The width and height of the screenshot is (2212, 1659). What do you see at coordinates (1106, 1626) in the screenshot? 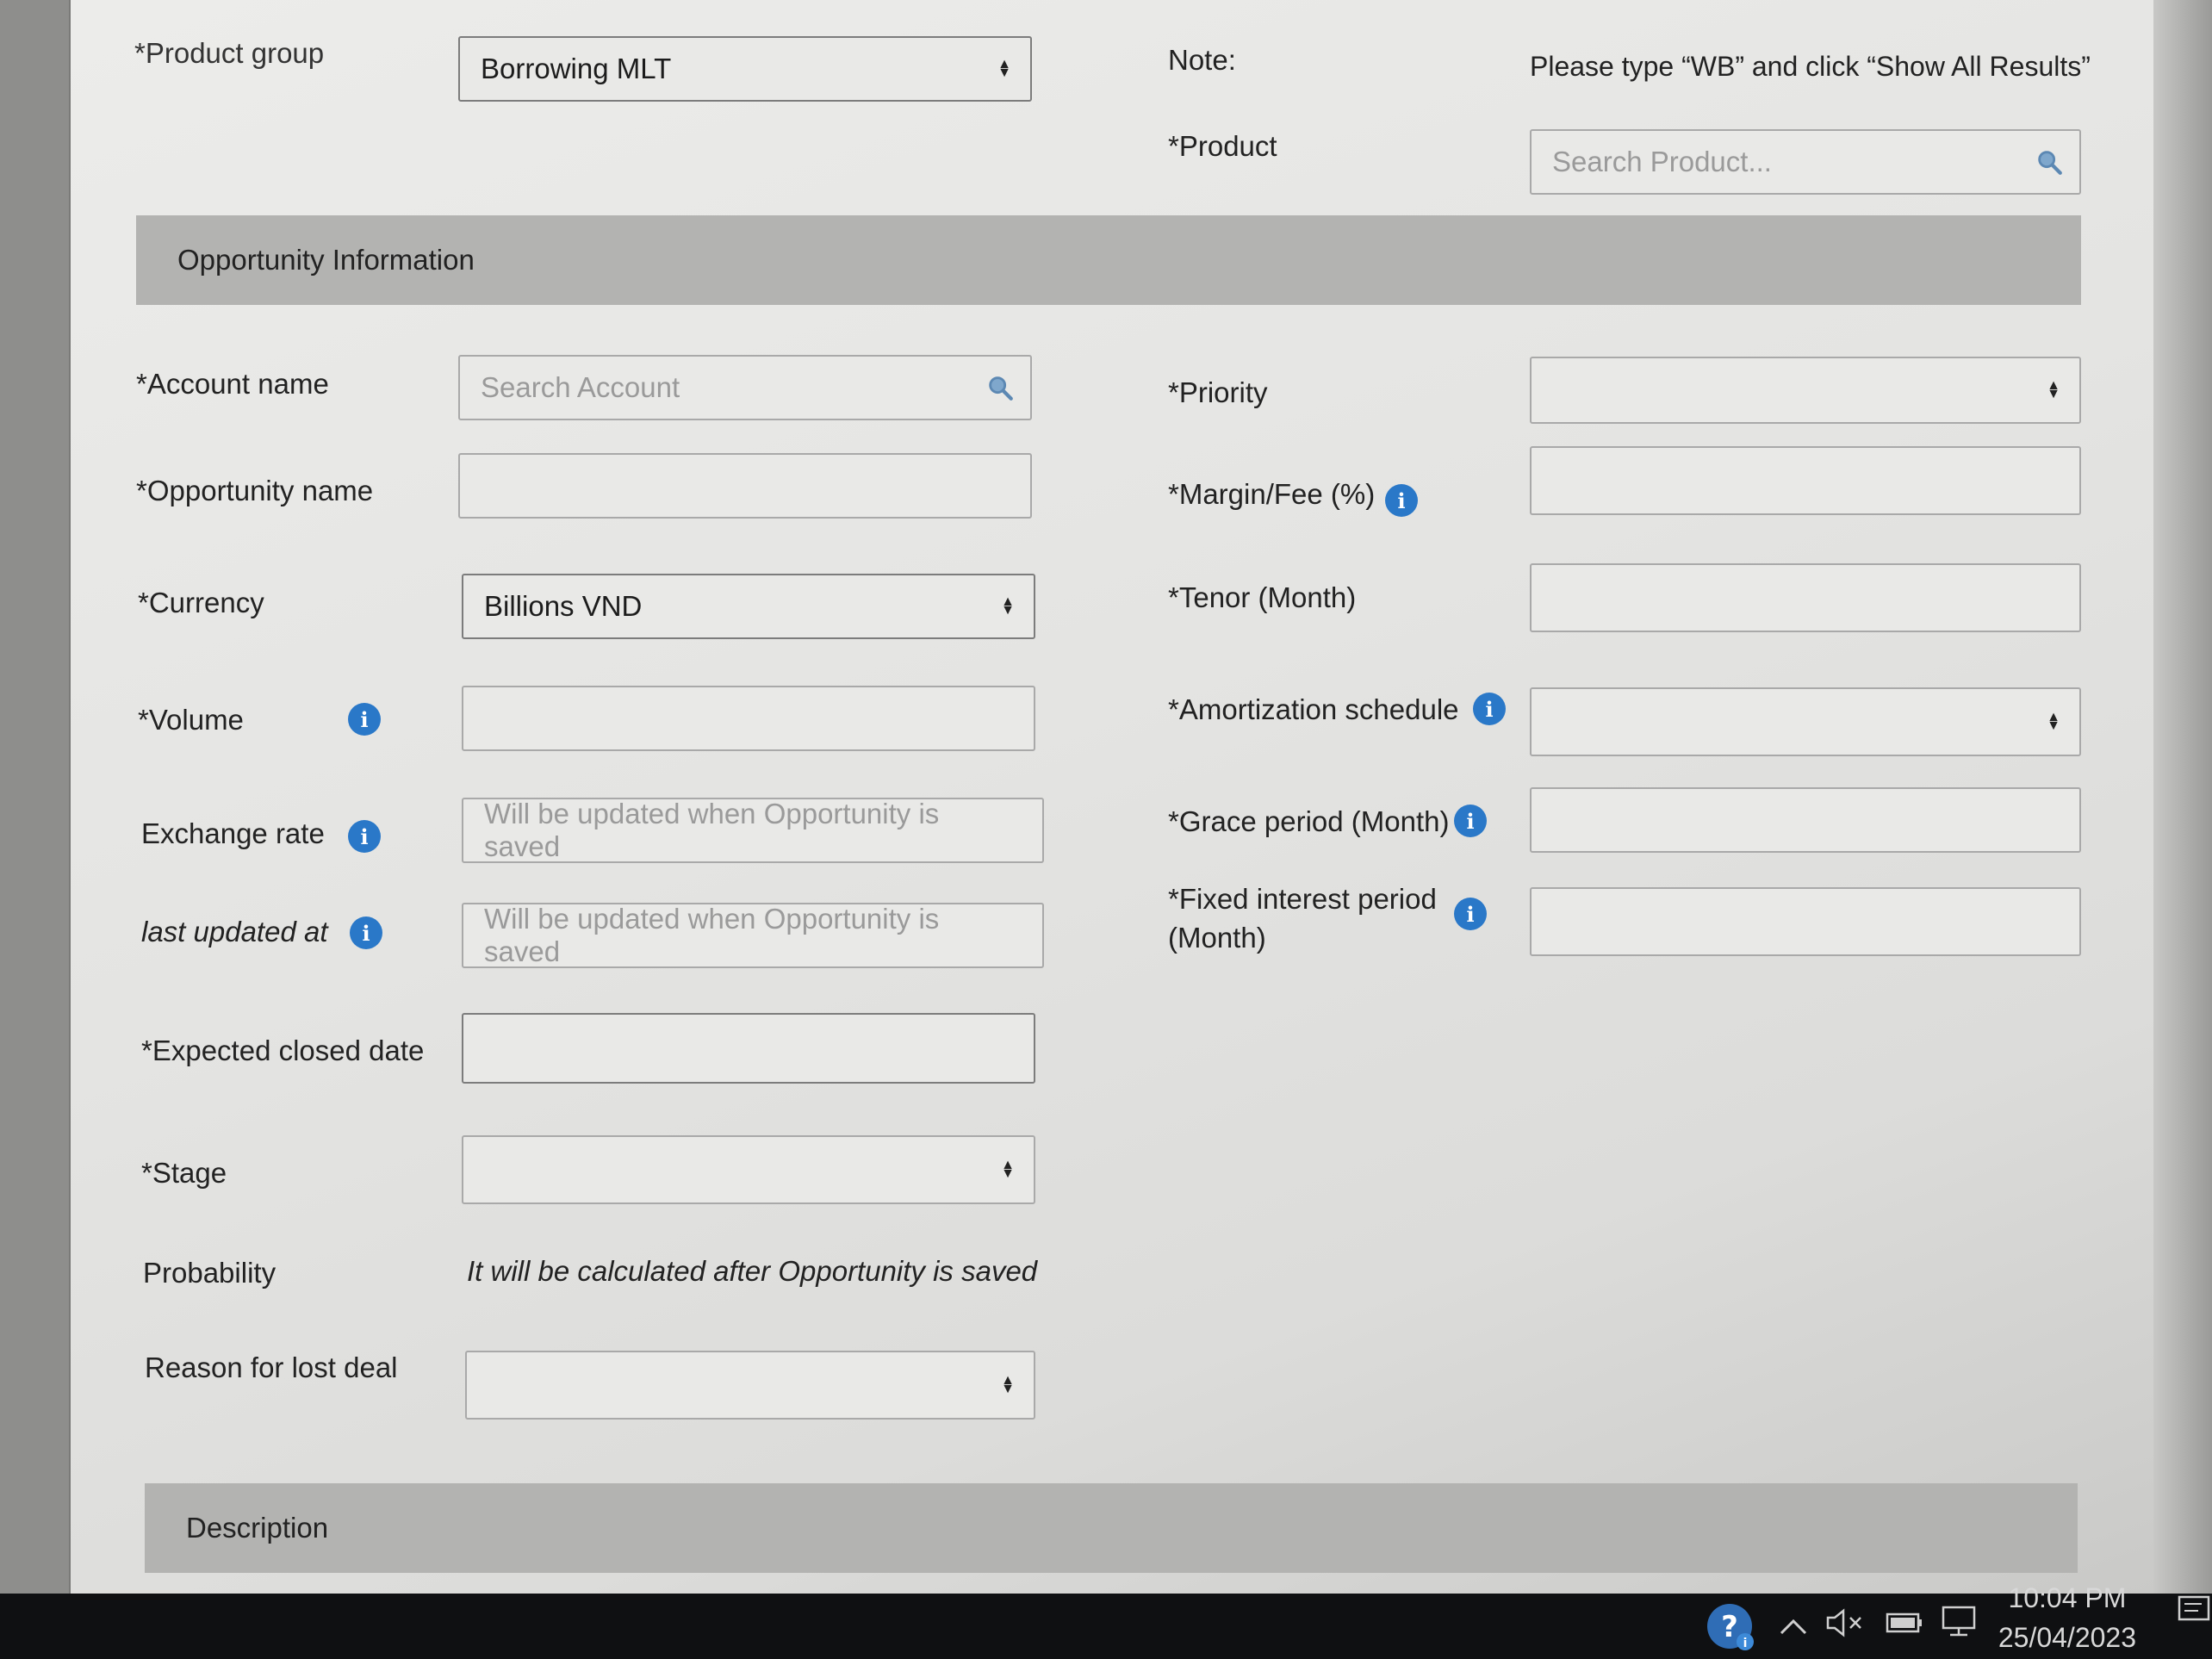
I see `taskbar` at bounding box center [1106, 1626].